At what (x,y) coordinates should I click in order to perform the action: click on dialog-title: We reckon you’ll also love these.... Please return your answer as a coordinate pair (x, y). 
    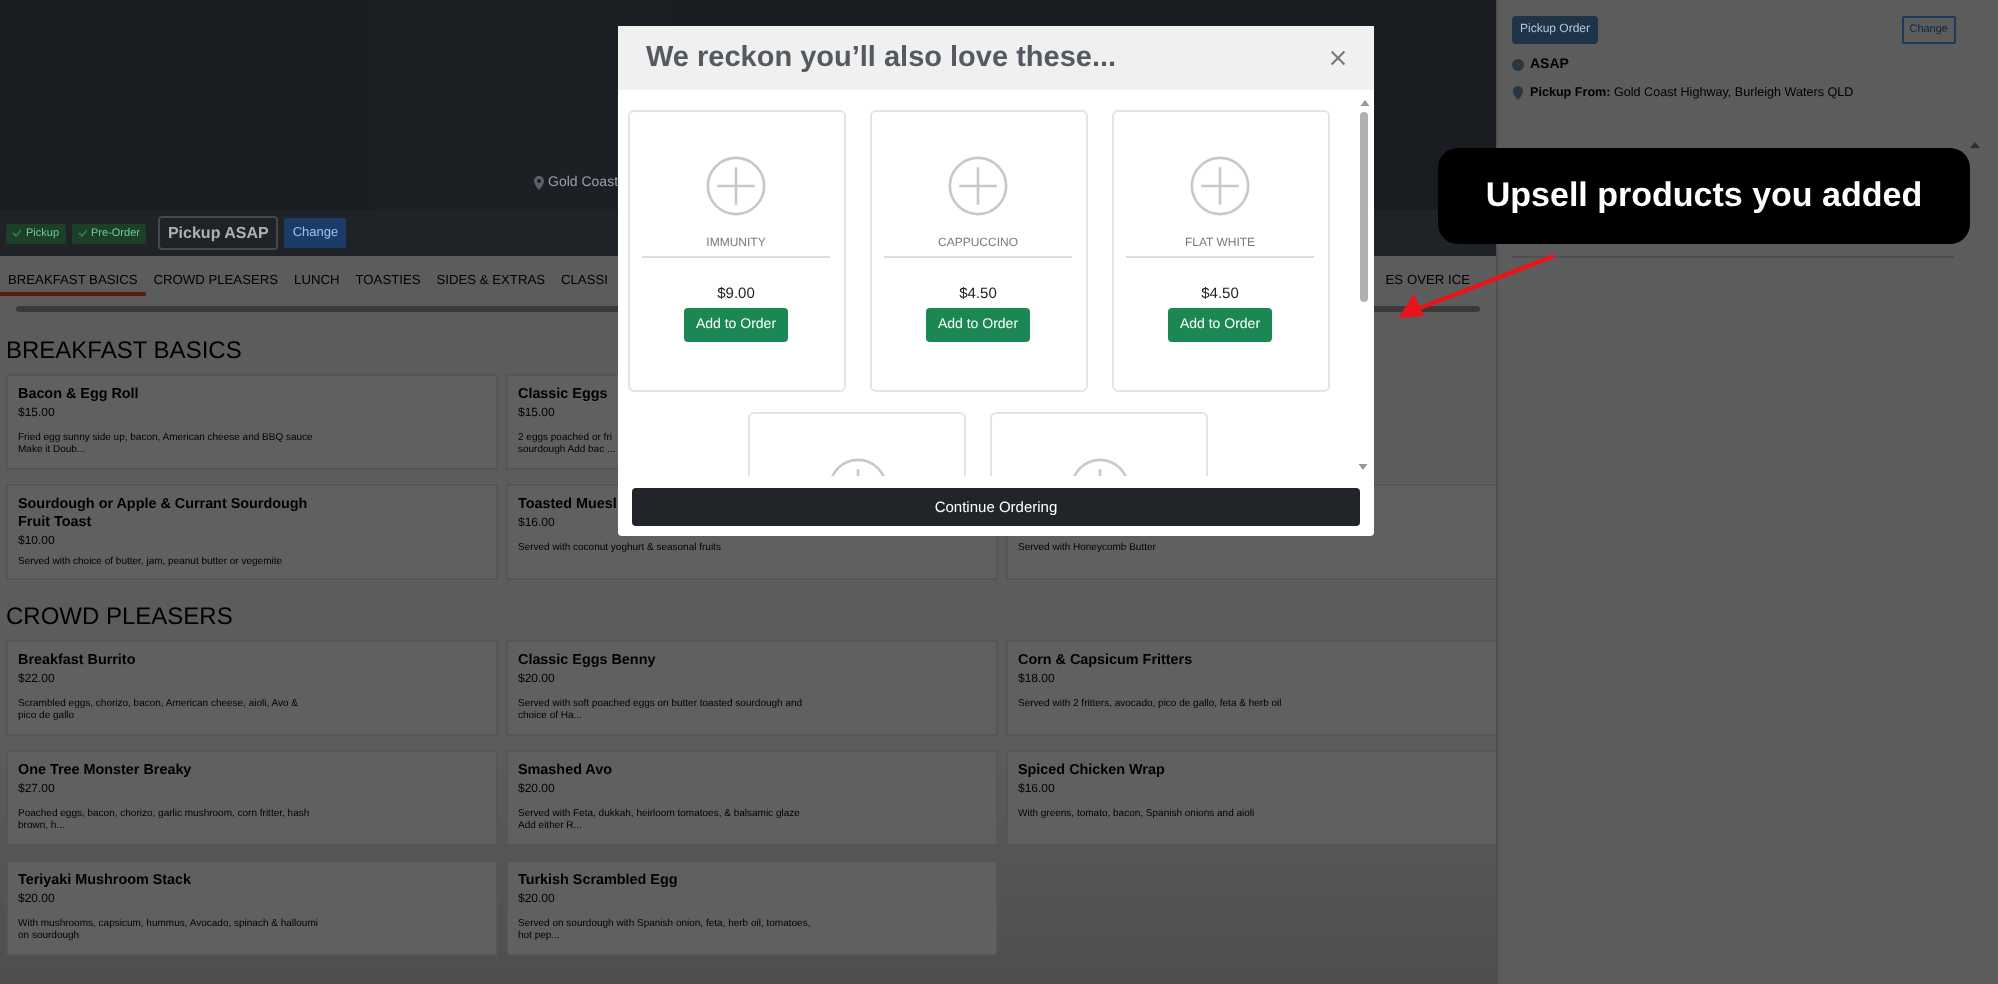
    Looking at the image, I should click on (881, 58).